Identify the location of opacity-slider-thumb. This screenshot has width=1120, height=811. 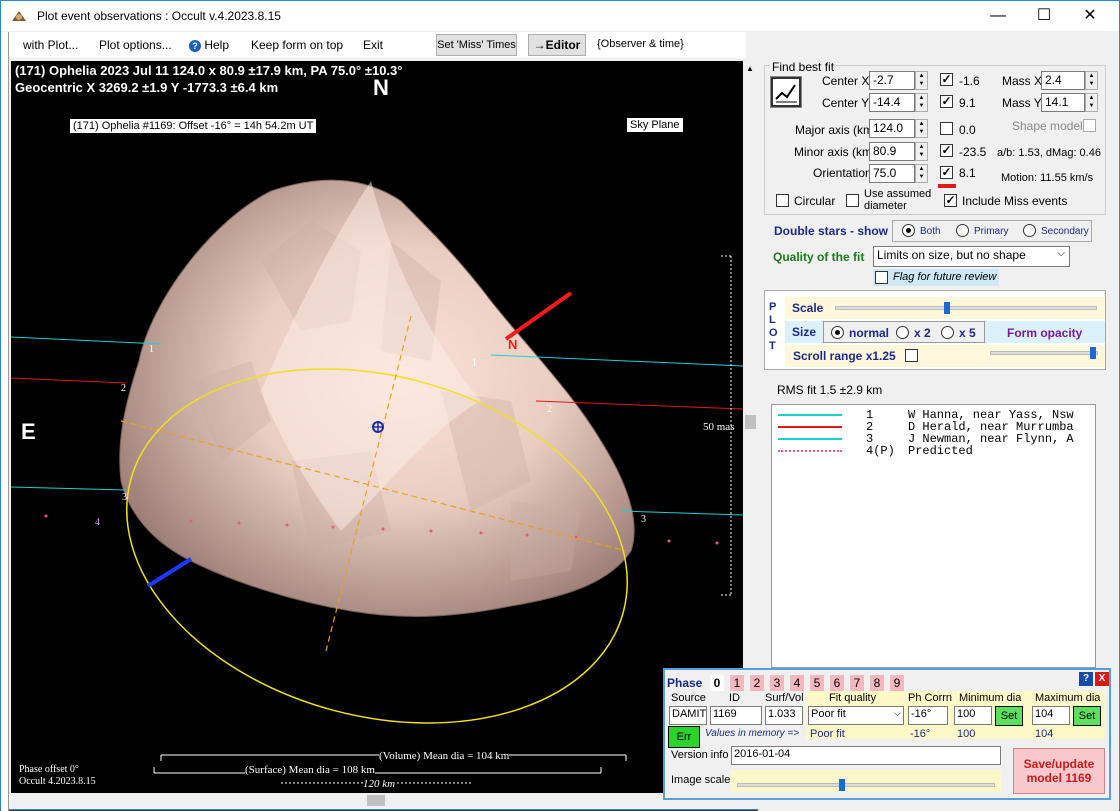
(1092, 353).